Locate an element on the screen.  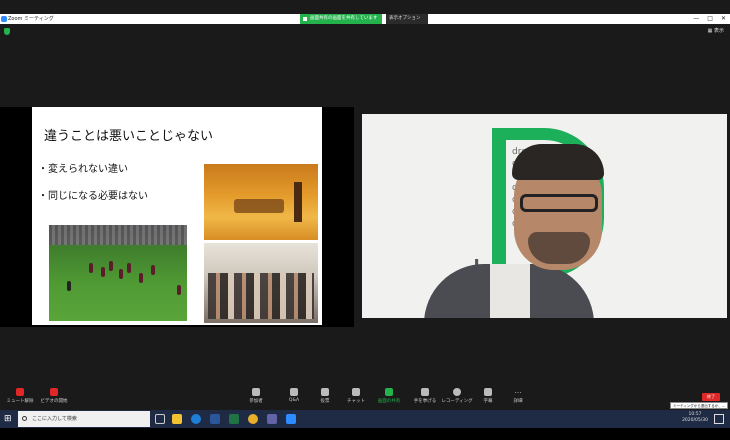
word-icon is located at coordinates (215, 419).